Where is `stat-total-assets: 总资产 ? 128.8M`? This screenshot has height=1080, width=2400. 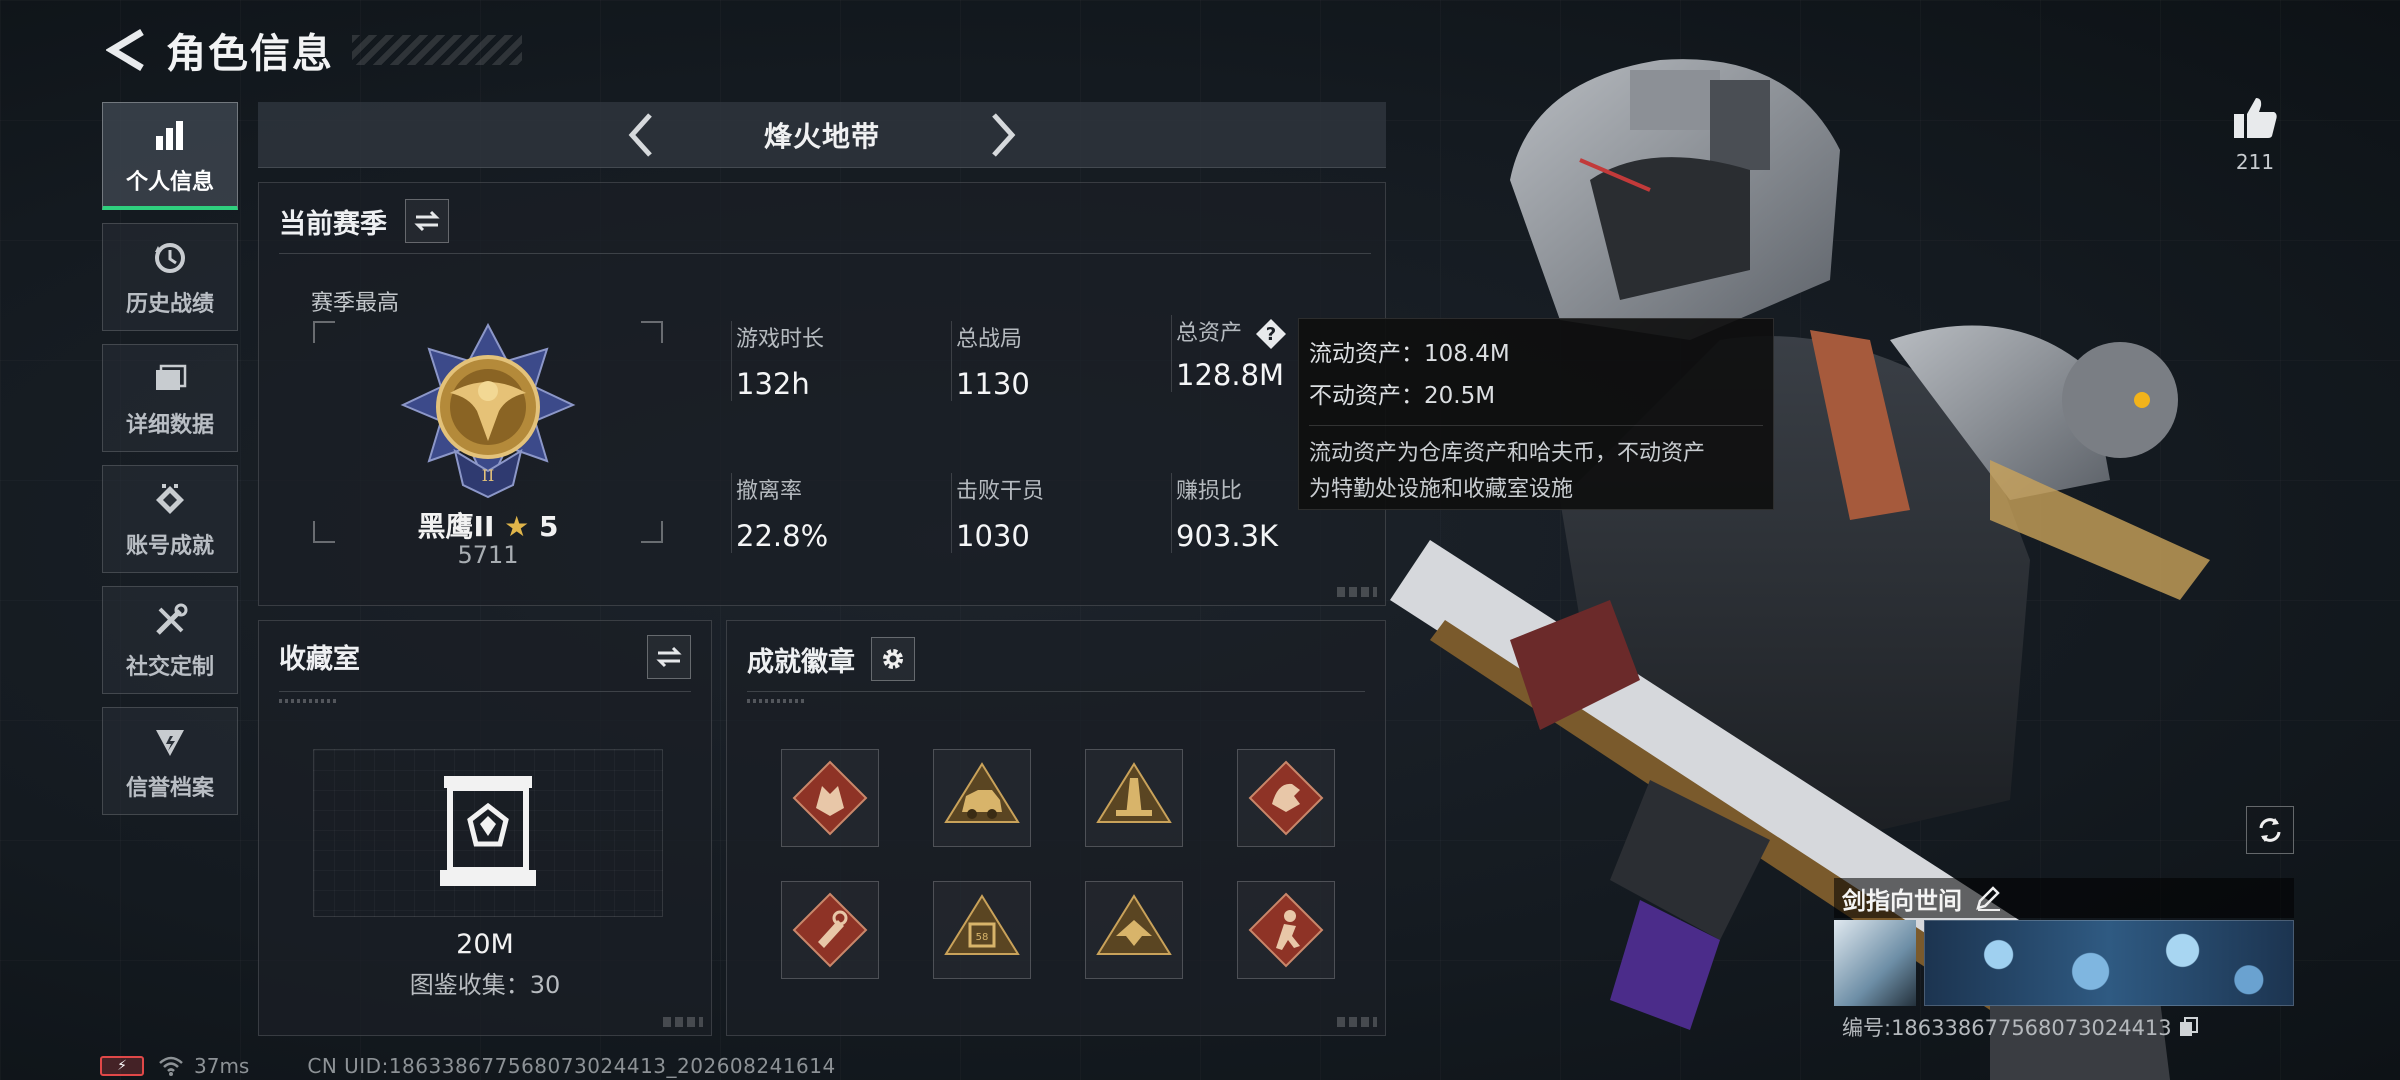 stat-total-assets: 总资产 ? 128.8M is located at coordinates (1229, 353).